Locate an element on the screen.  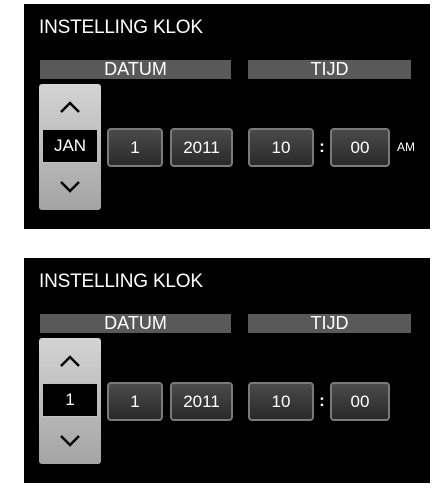
day-spinner: 1 is located at coordinates (70, 401).